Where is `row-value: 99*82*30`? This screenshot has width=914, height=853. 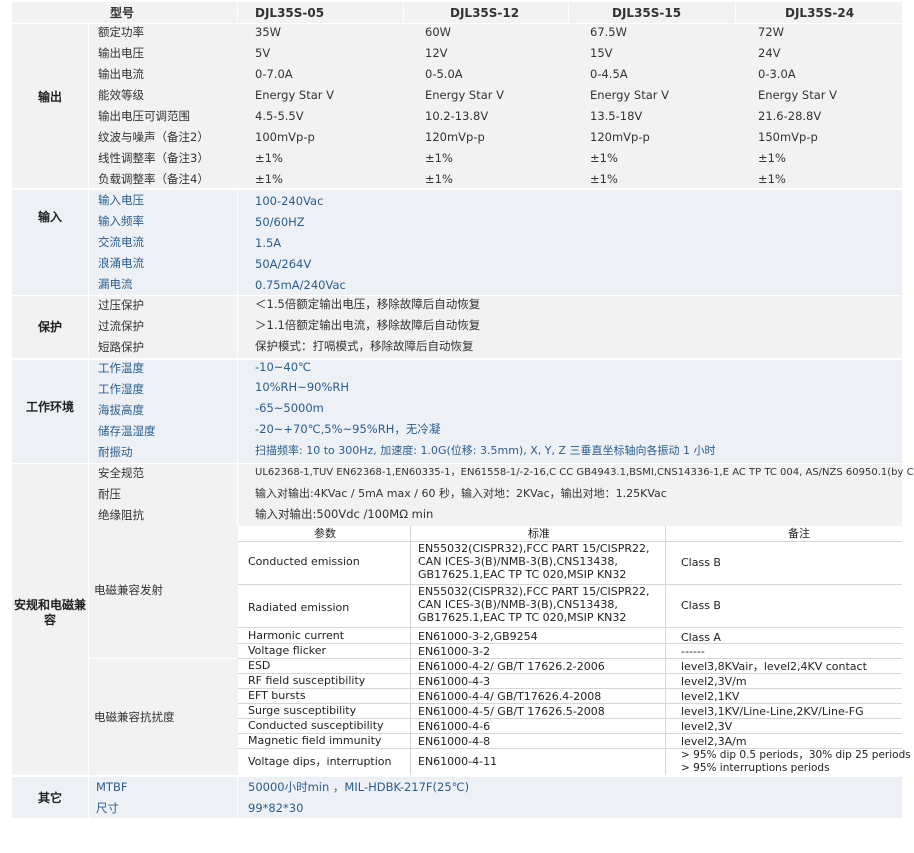
row-value: 99*82*30 is located at coordinates (276, 808).